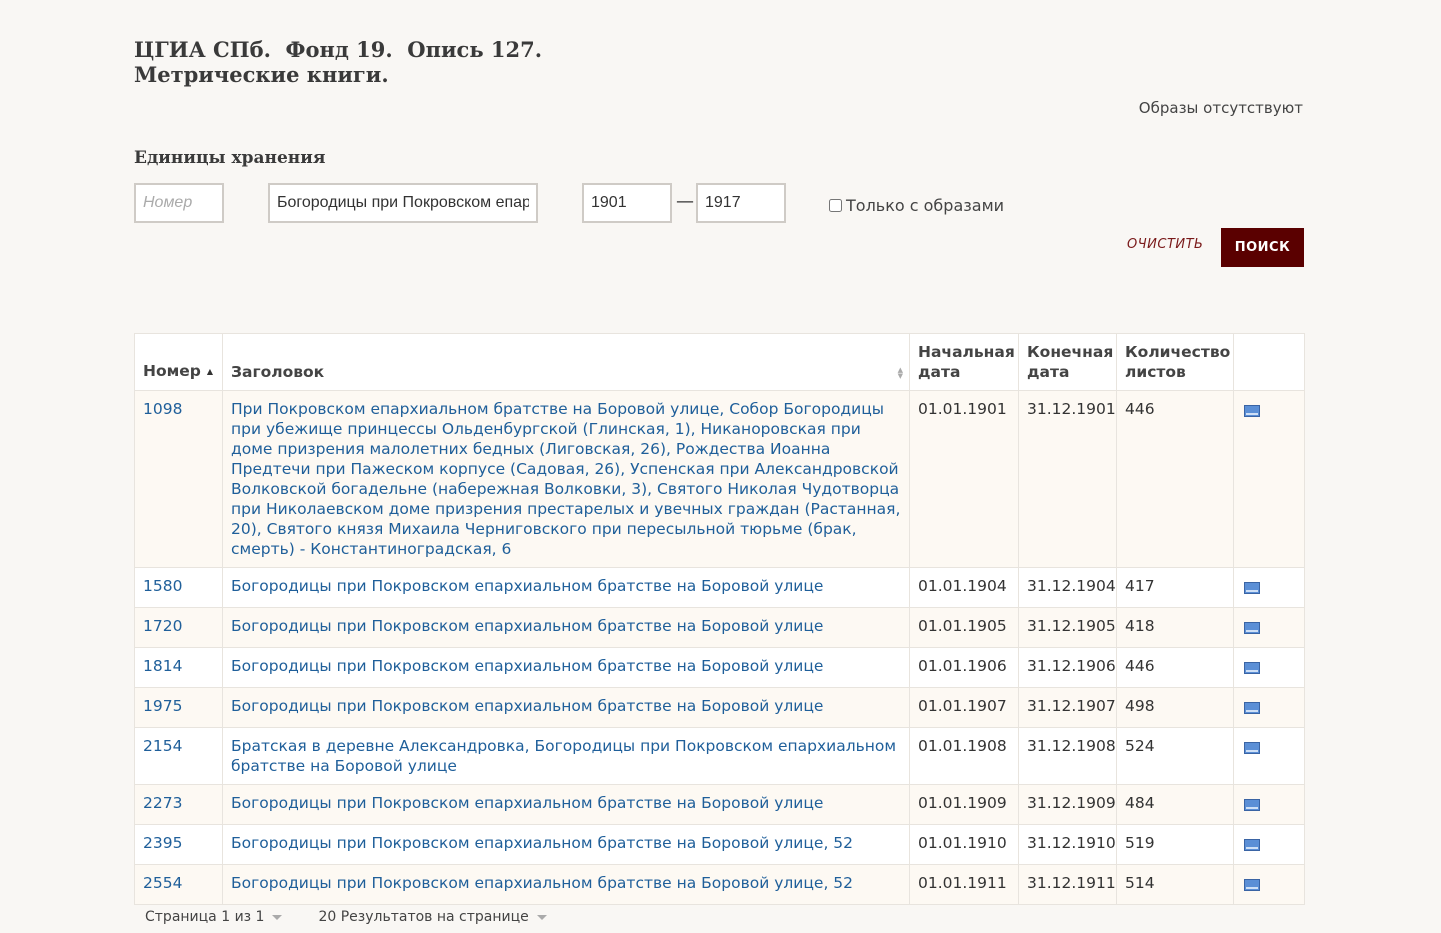  I want to click on cell-sheets: 514, so click(1175, 884).